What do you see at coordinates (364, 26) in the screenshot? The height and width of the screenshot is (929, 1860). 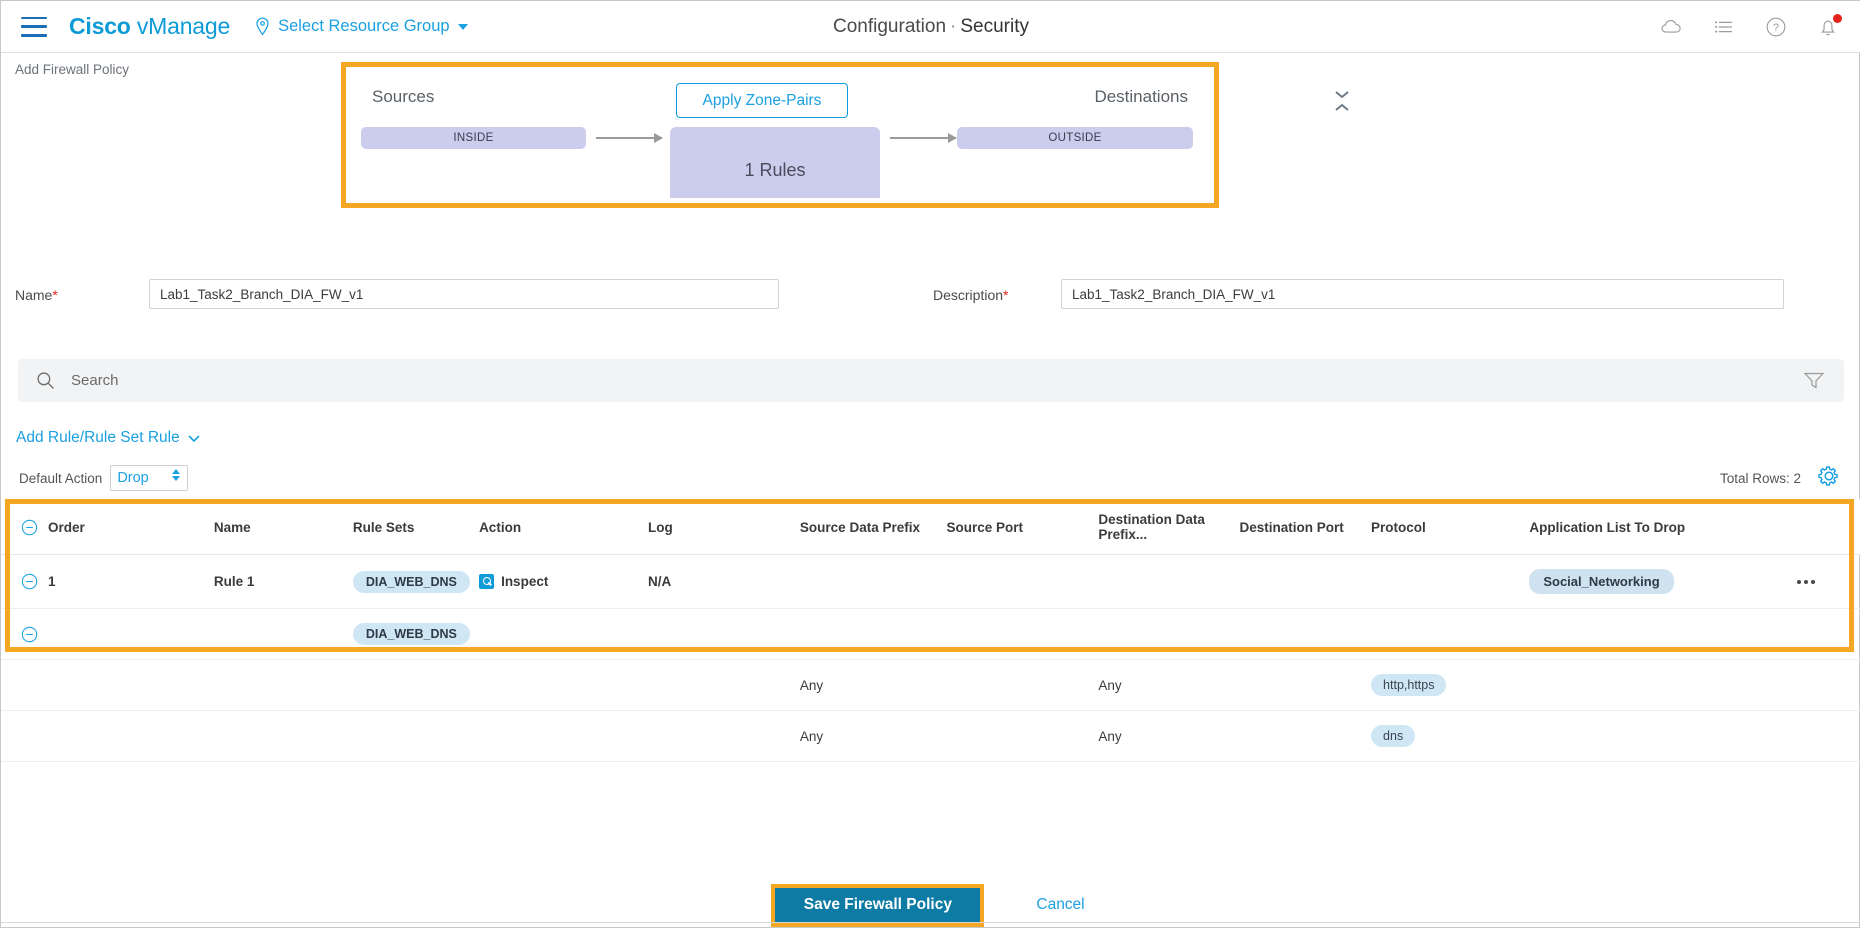 I see `resource-group-label: Select Resource Group` at bounding box center [364, 26].